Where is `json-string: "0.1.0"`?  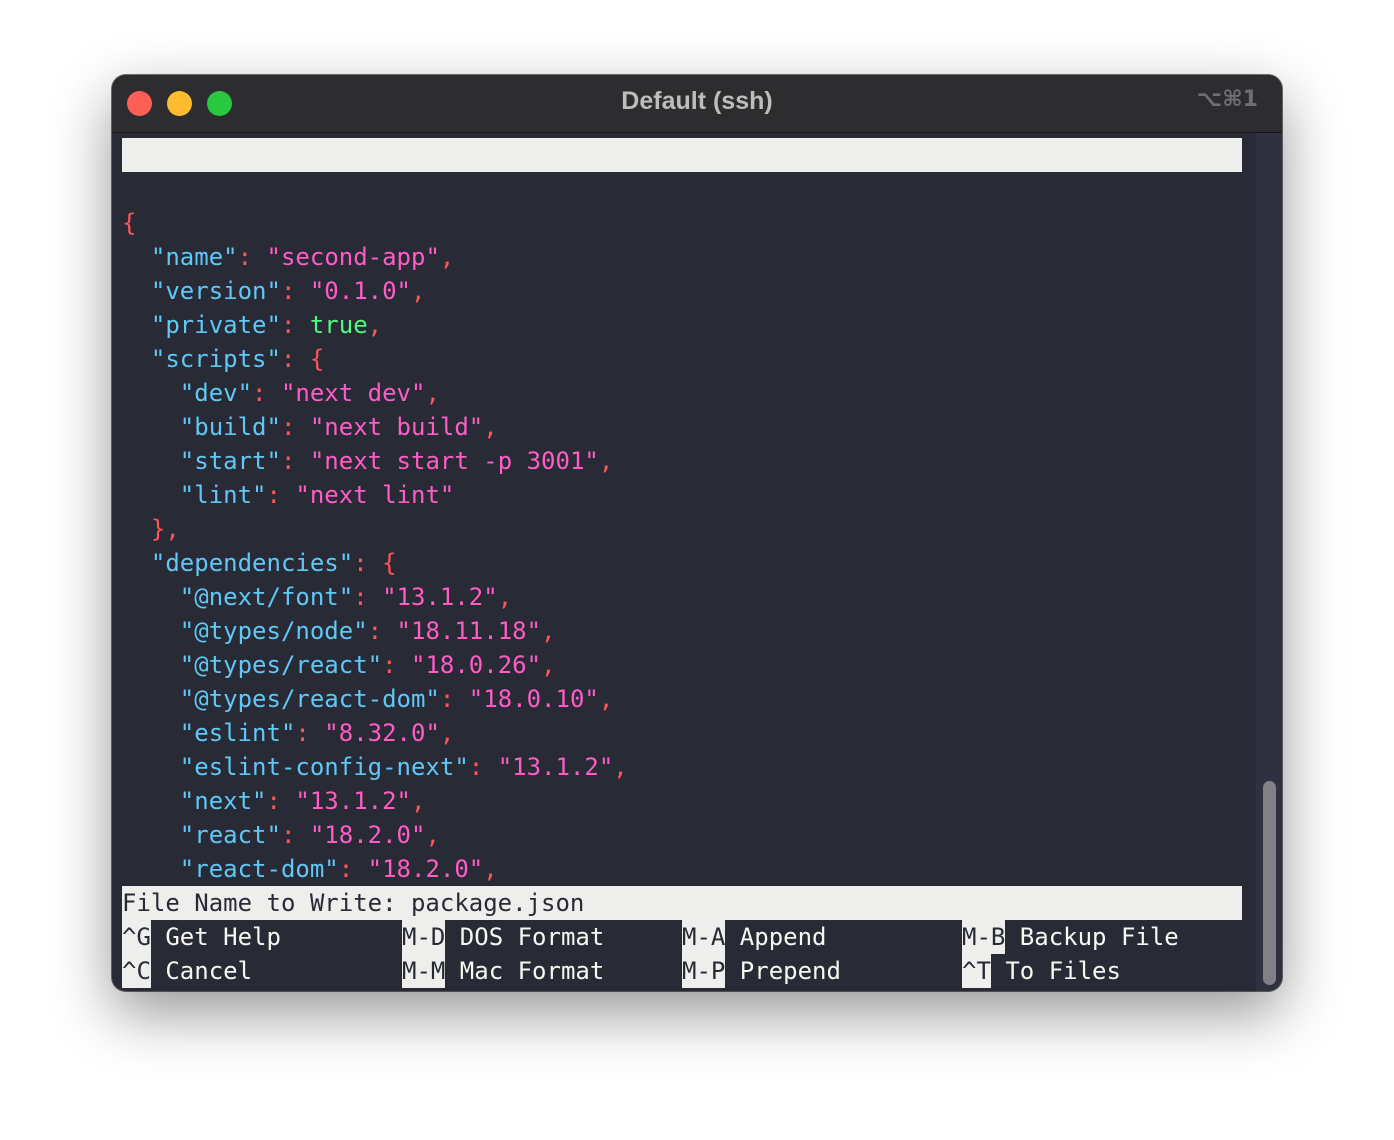
json-string: "0.1.0" is located at coordinates (360, 291).